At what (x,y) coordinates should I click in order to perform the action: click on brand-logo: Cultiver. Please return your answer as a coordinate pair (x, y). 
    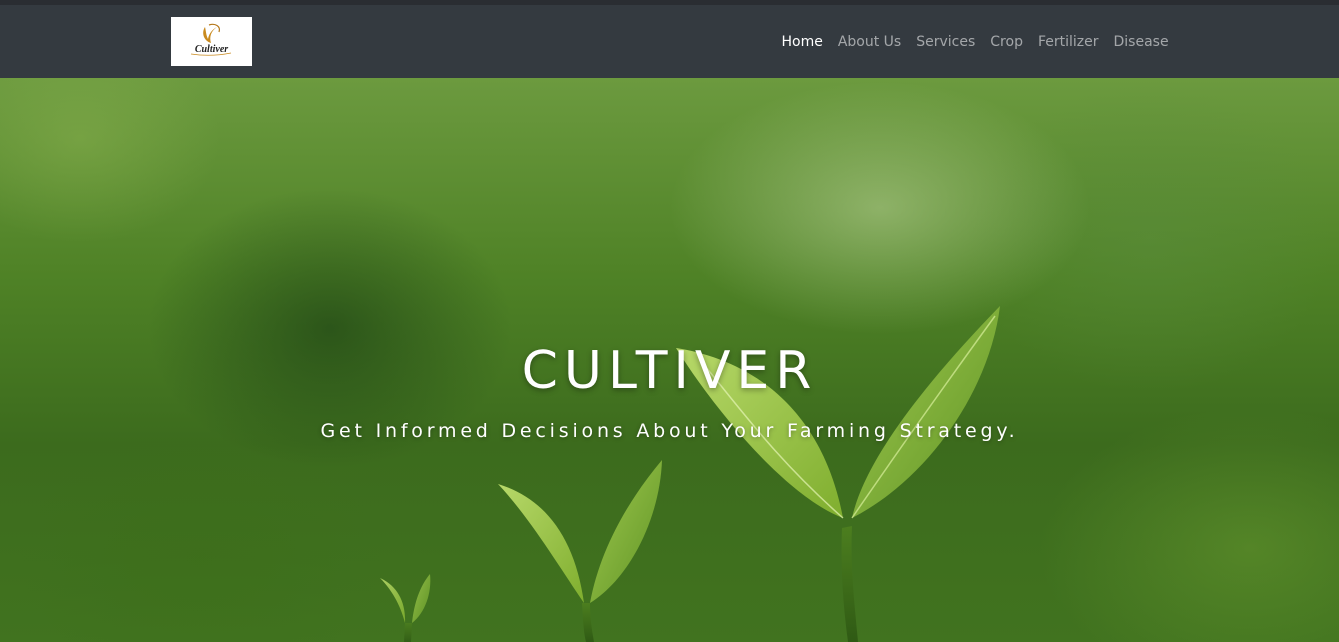
    Looking at the image, I should click on (211, 41).